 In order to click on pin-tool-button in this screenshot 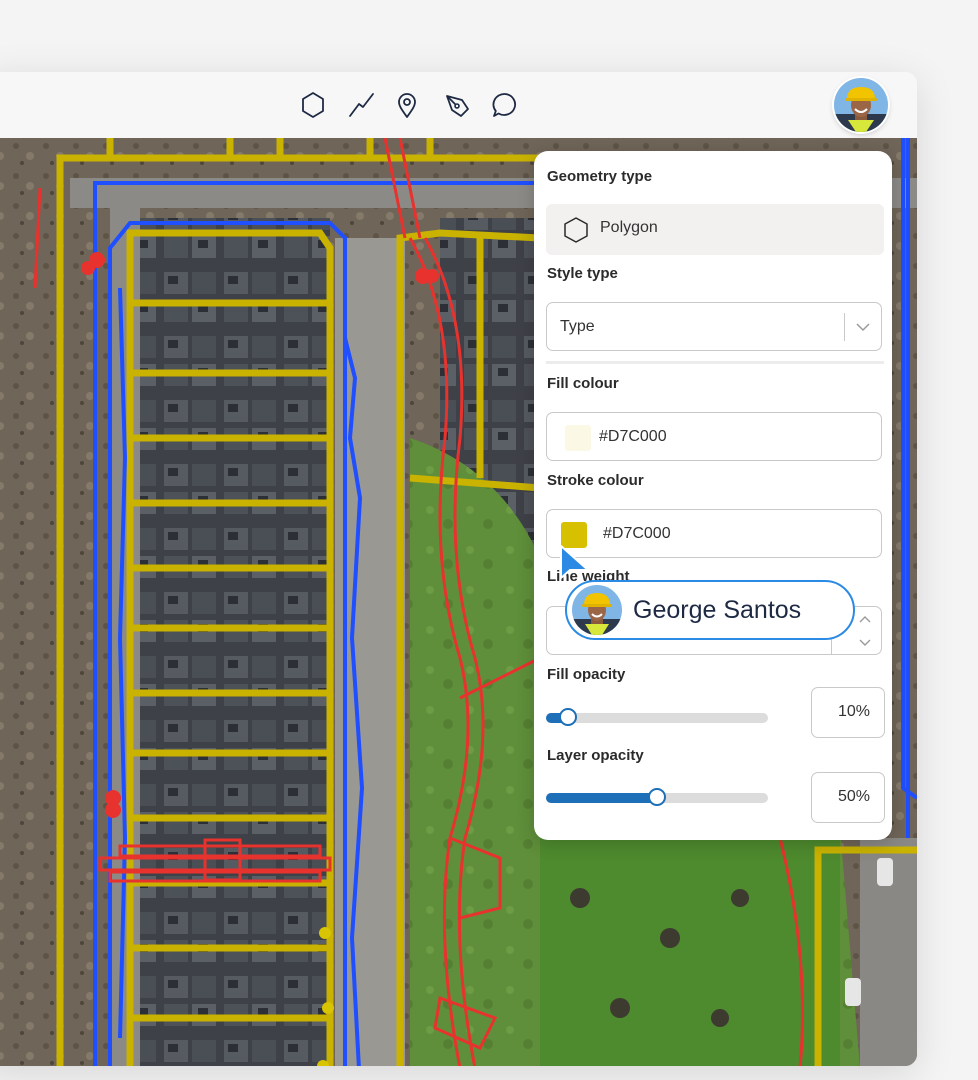, I will do `click(407, 105)`.